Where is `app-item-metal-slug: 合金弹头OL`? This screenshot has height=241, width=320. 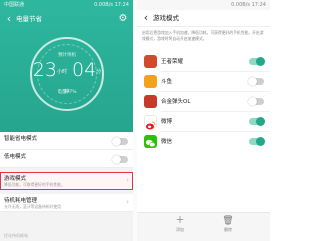 app-item-metal-slug: 合金弹头OL is located at coordinates (203, 101).